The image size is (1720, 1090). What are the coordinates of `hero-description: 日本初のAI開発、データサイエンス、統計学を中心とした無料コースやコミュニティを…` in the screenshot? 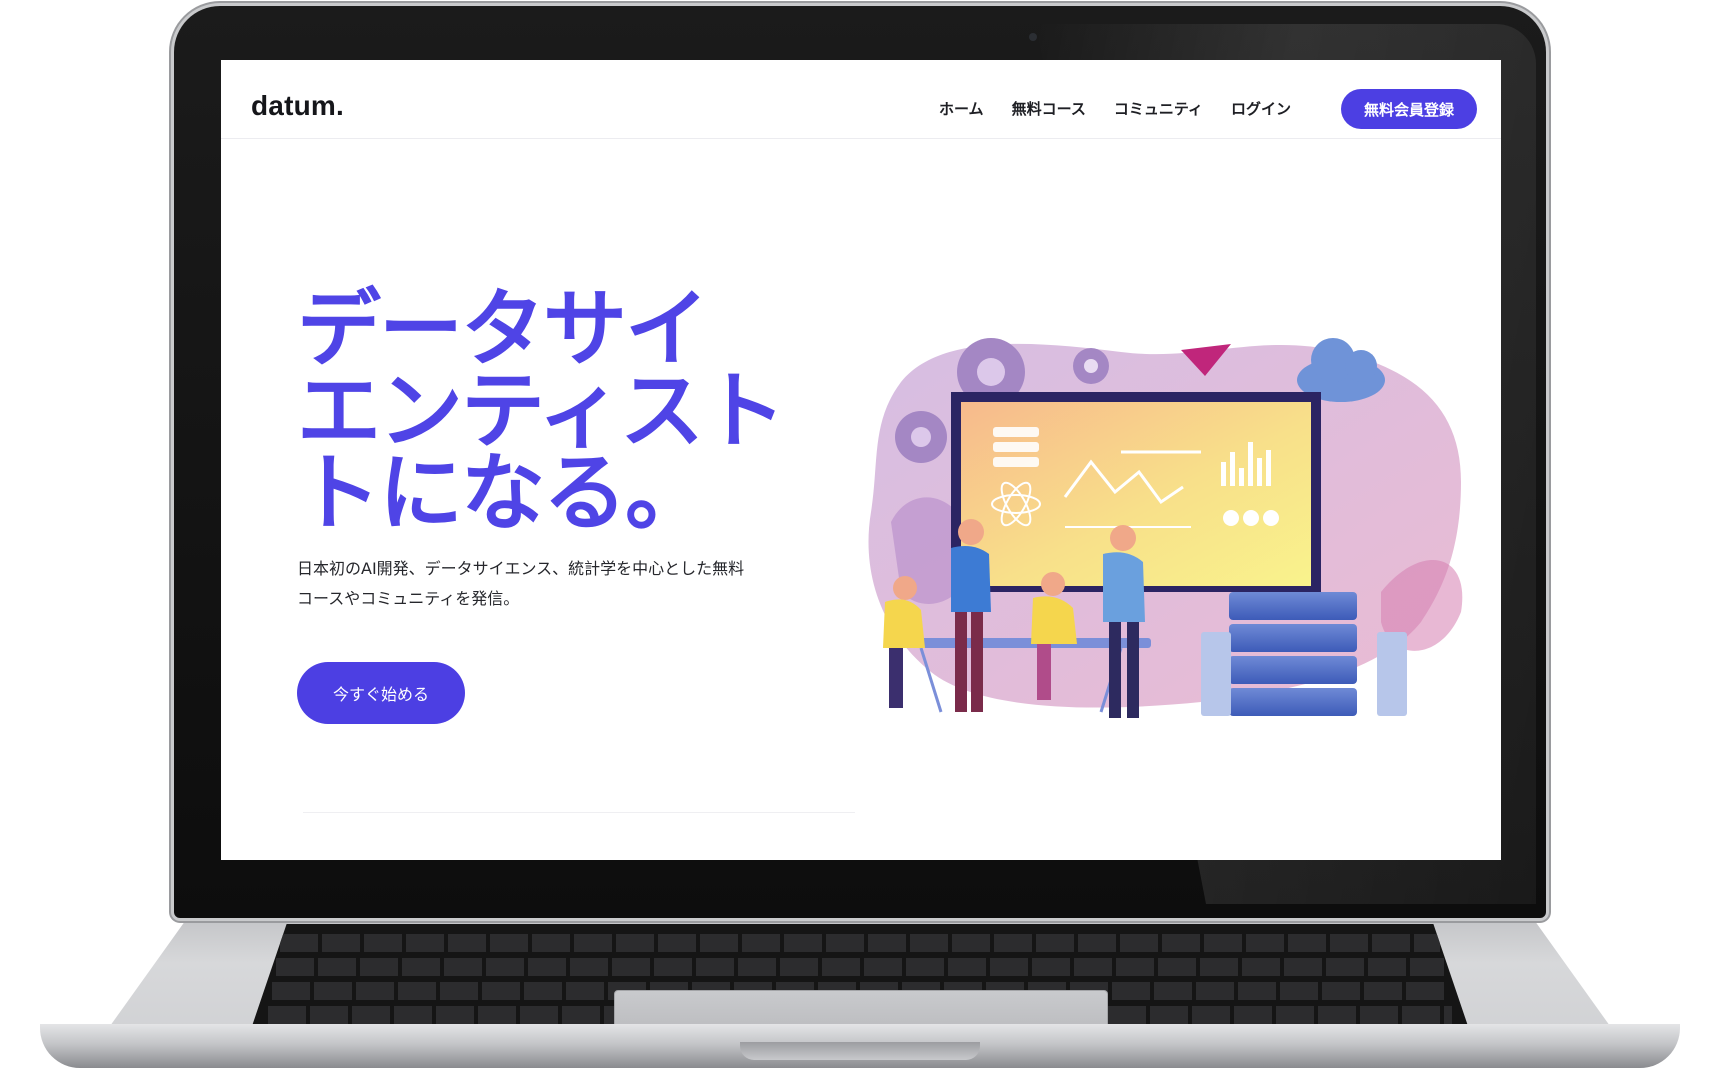 It's located at (521, 583).